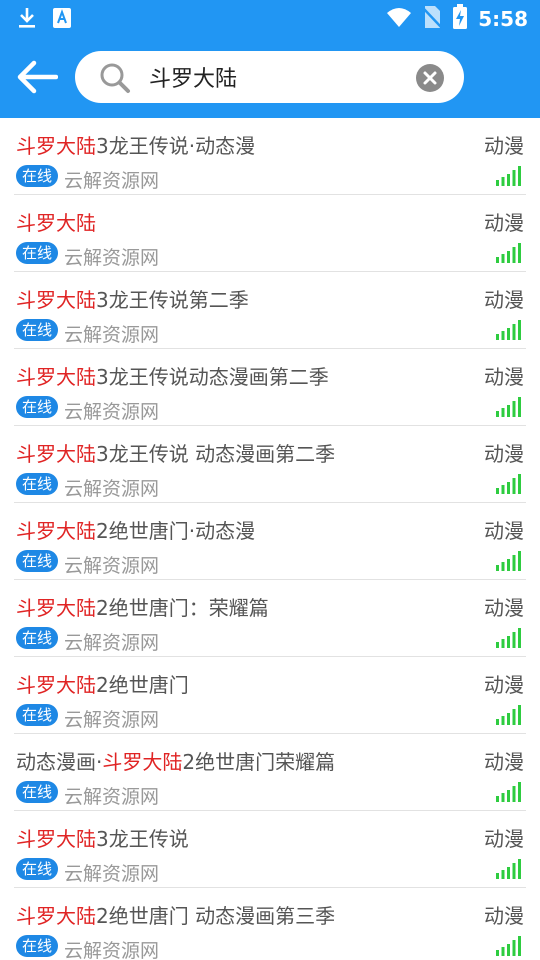  Describe the element at coordinates (270, 695) in the screenshot. I see `result-item: 斗罗大陆2绝世唐门 动漫 在线 云解资源网` at that location.